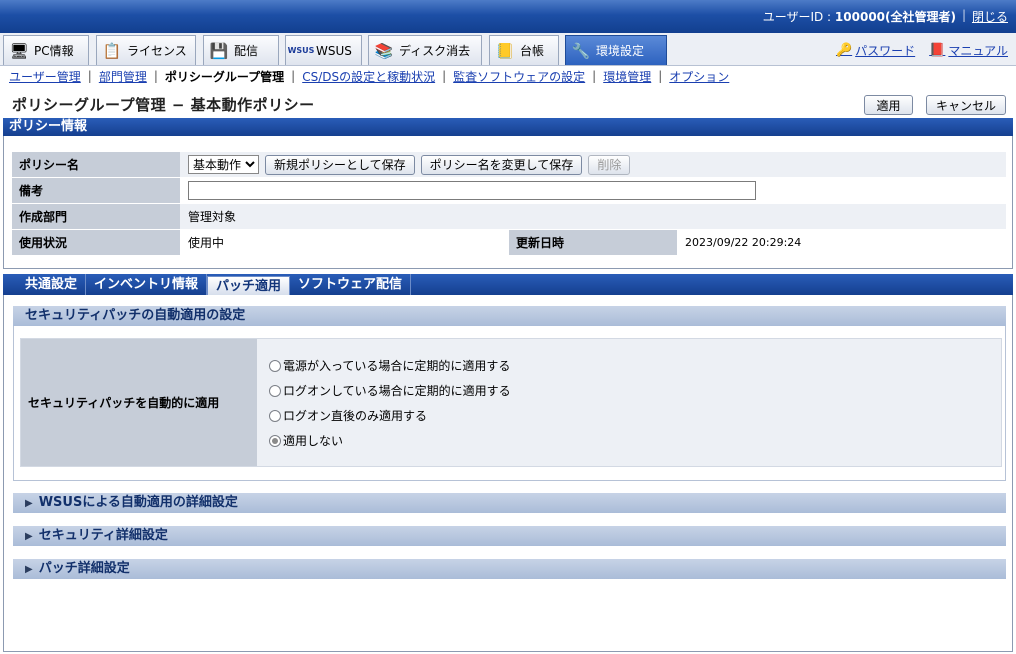 The width and height of the screenshot is (1016, 654). What do you see at coordinates (389, 365) in the screenshot?
I see `option-power-on: 電源が入っている場合に定期的に適用する` at bounding box center [389, 365].